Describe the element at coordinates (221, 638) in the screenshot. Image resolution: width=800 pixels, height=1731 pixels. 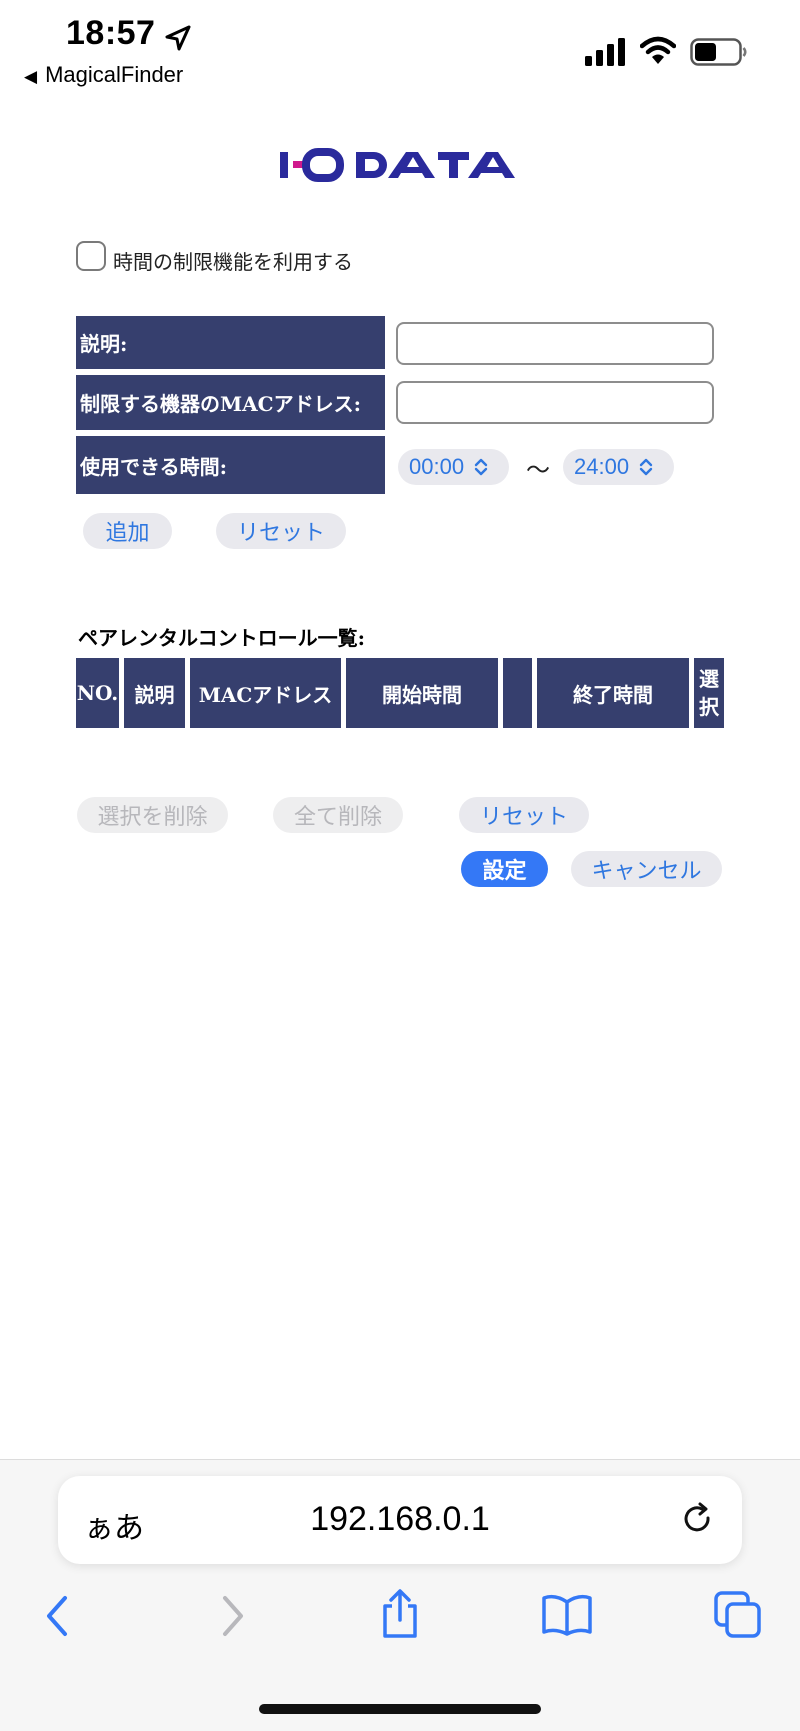
I see `list-title: ペアレンタルコントロール一覧:` at that location.